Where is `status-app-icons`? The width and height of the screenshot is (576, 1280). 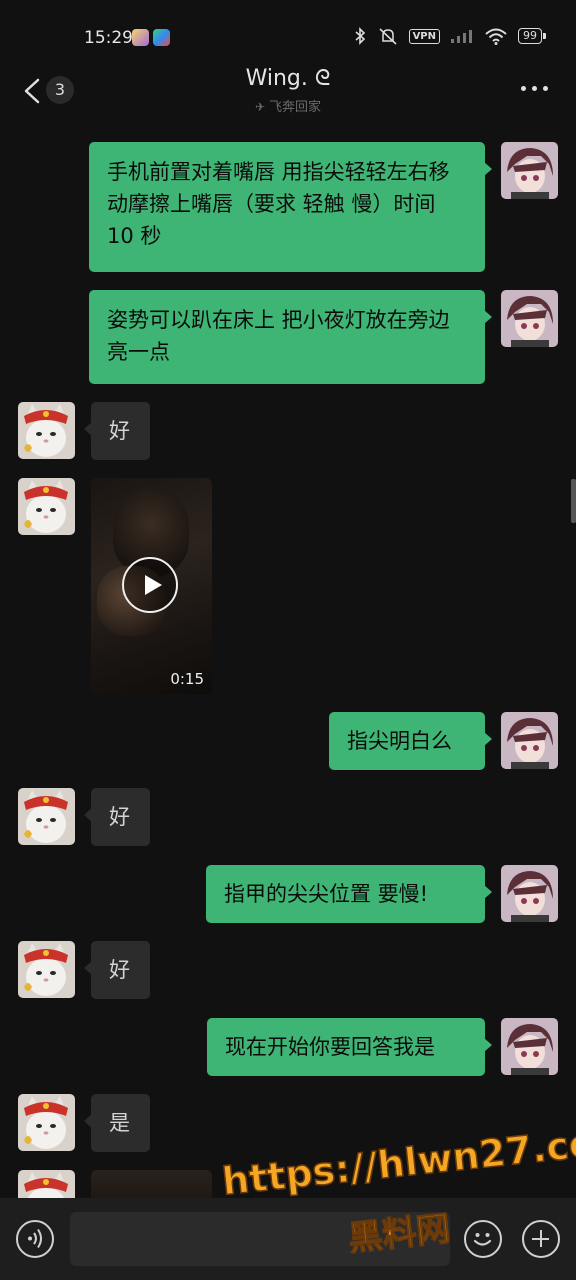
status-app-icons is located at coordinates (151, 37).